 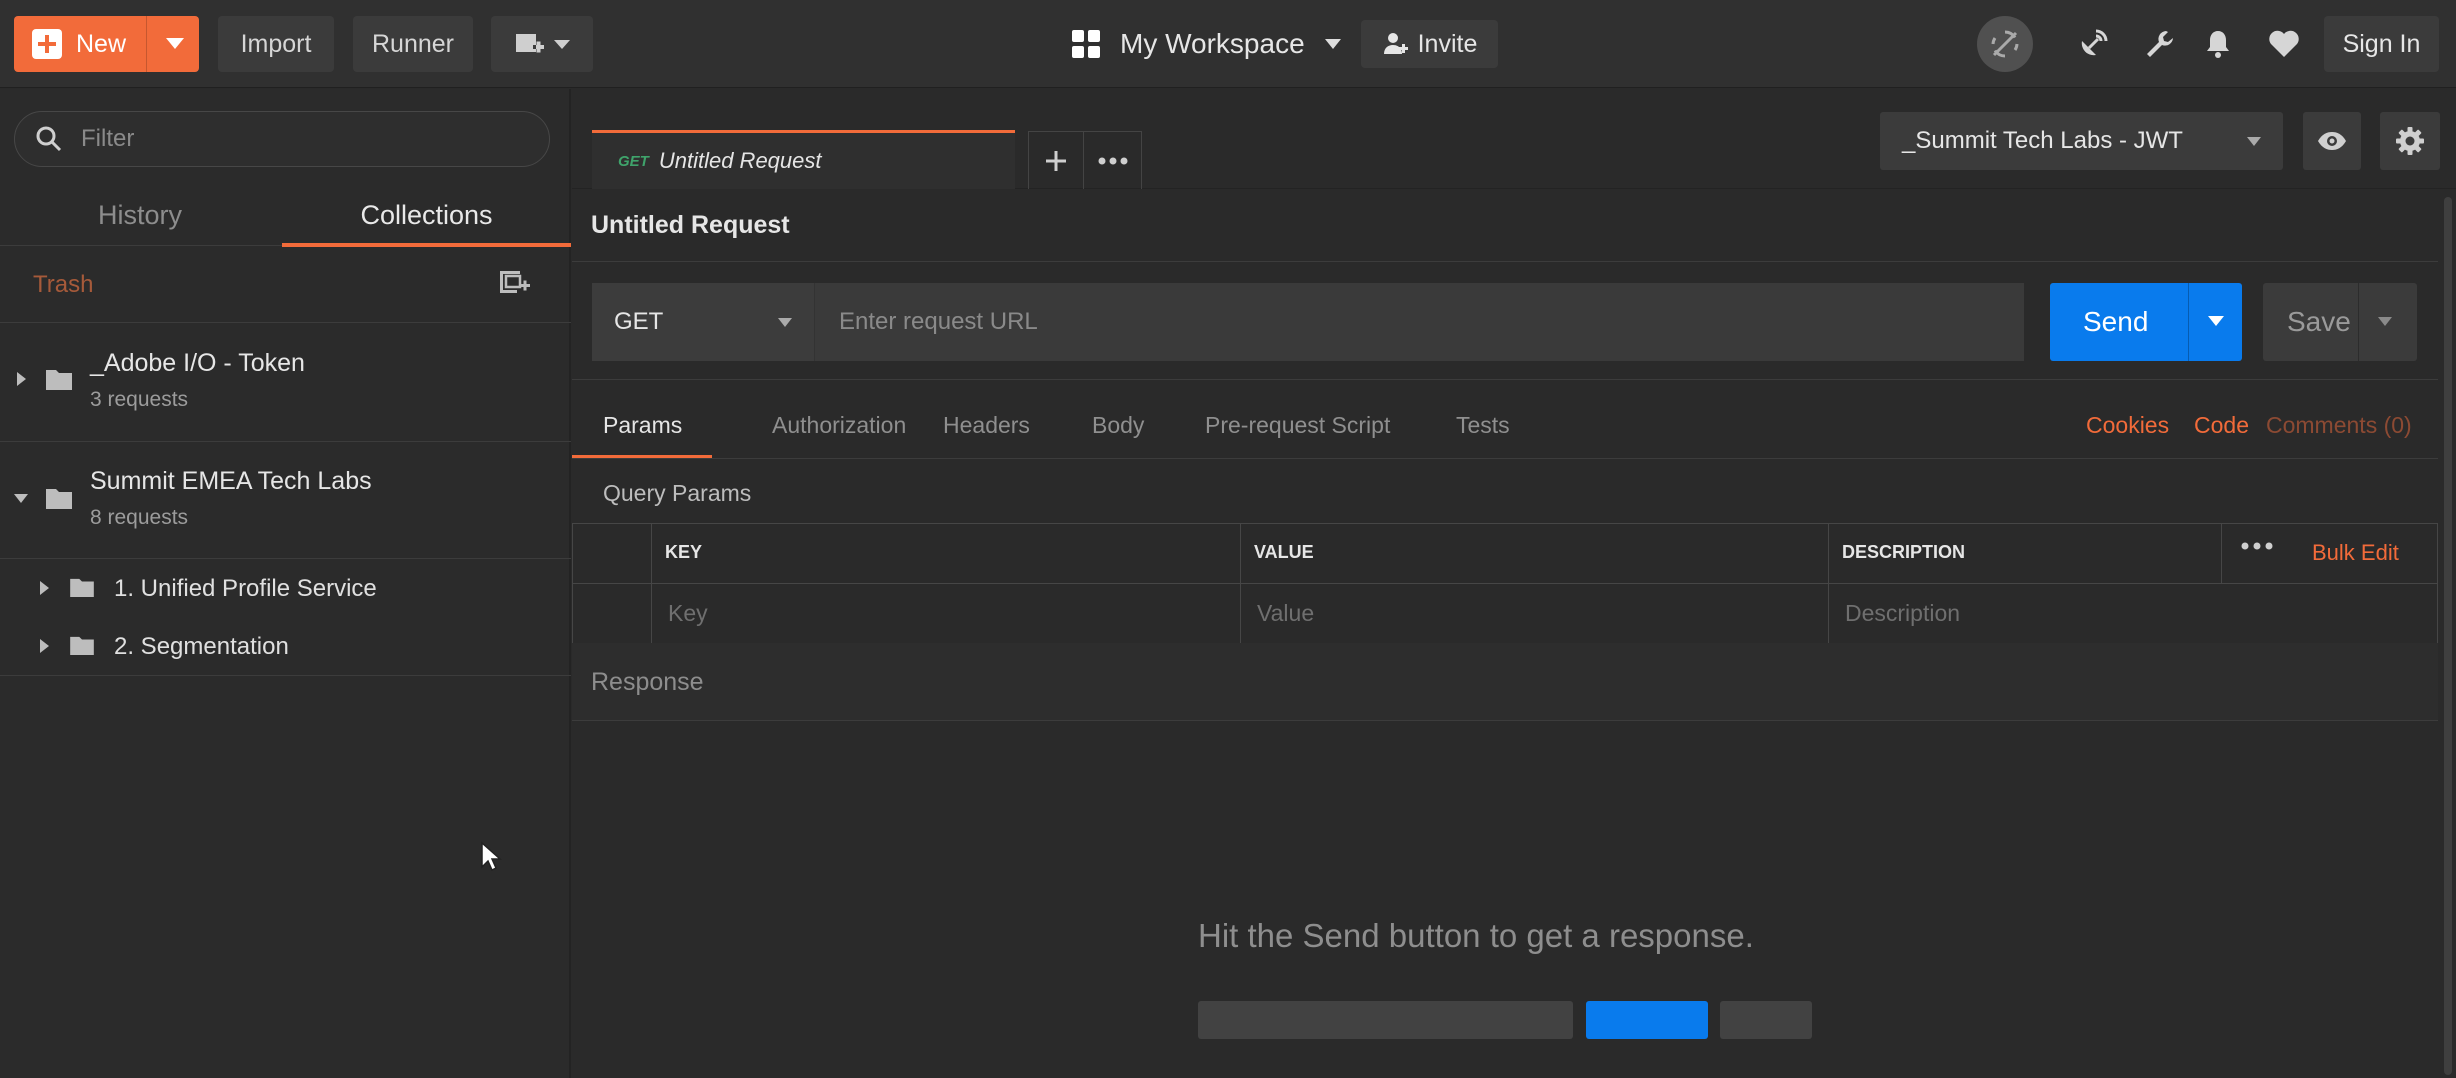 I want to click on save-button: Save, so click(x=2340, y=322).